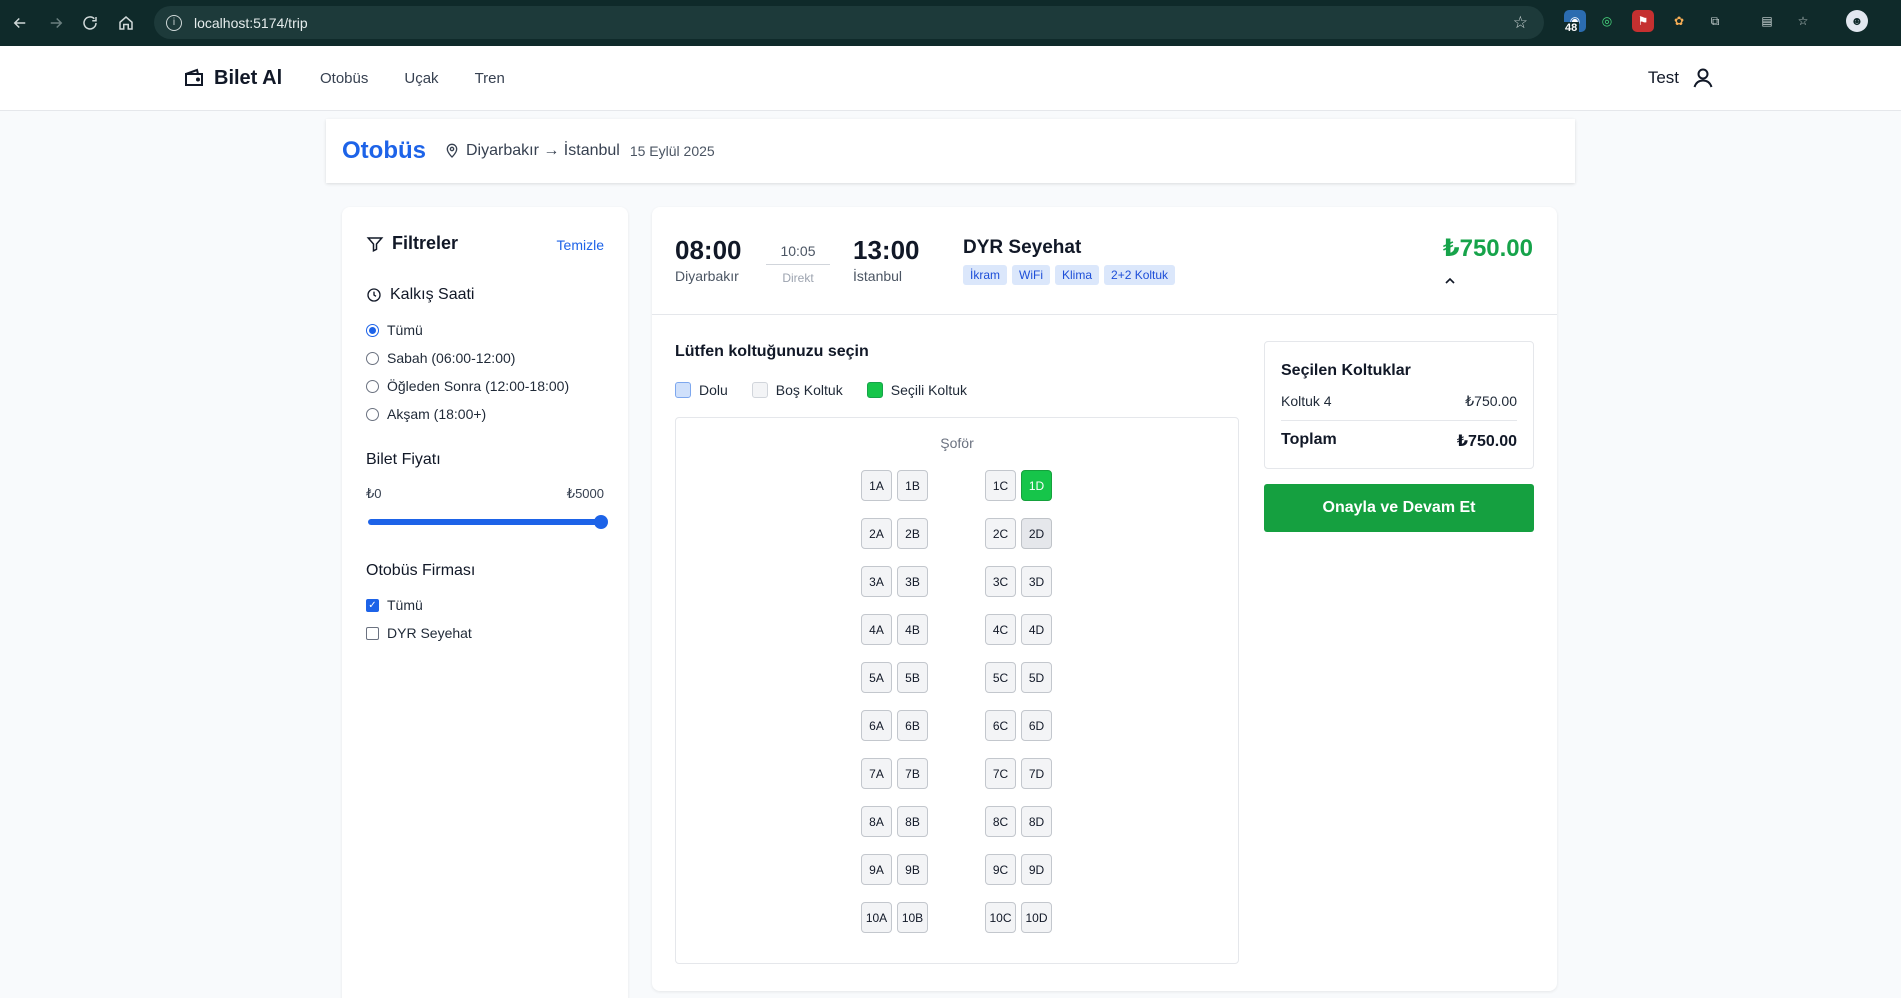 The image size is (1901, 998). Describe the element at coordinates (1036, 869) in the screenshot. I see `seat-9d: 9D` at that location.